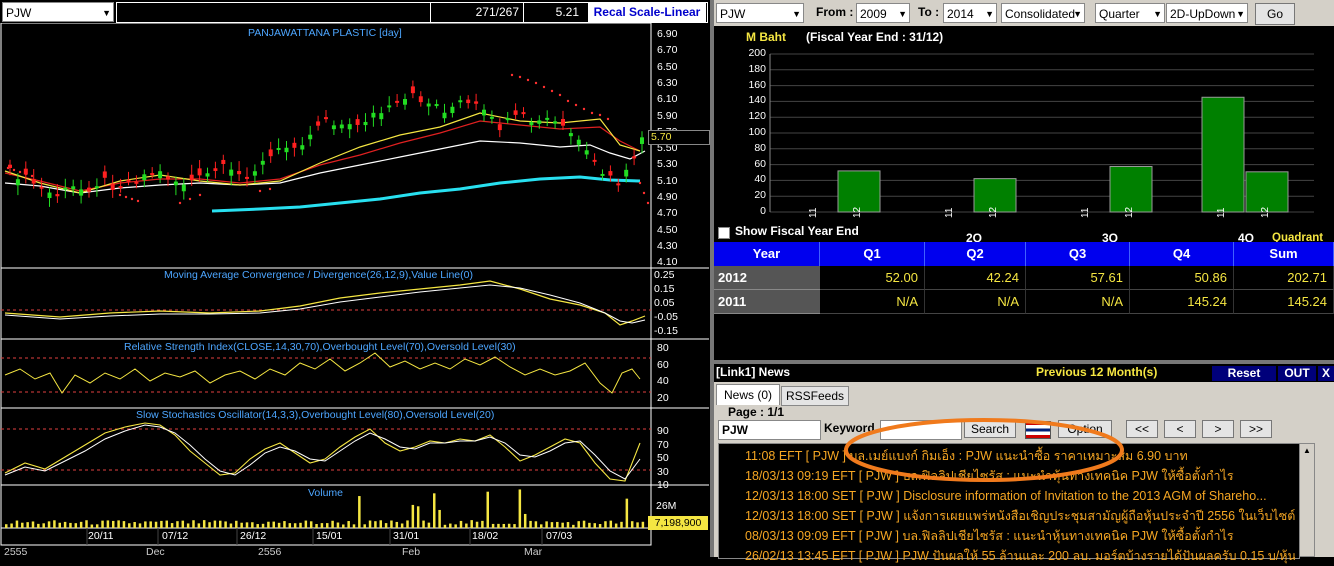 The width and height of the screenshot is (1334, 566). I want to click on tab-news: News (0), so click(748, 394).